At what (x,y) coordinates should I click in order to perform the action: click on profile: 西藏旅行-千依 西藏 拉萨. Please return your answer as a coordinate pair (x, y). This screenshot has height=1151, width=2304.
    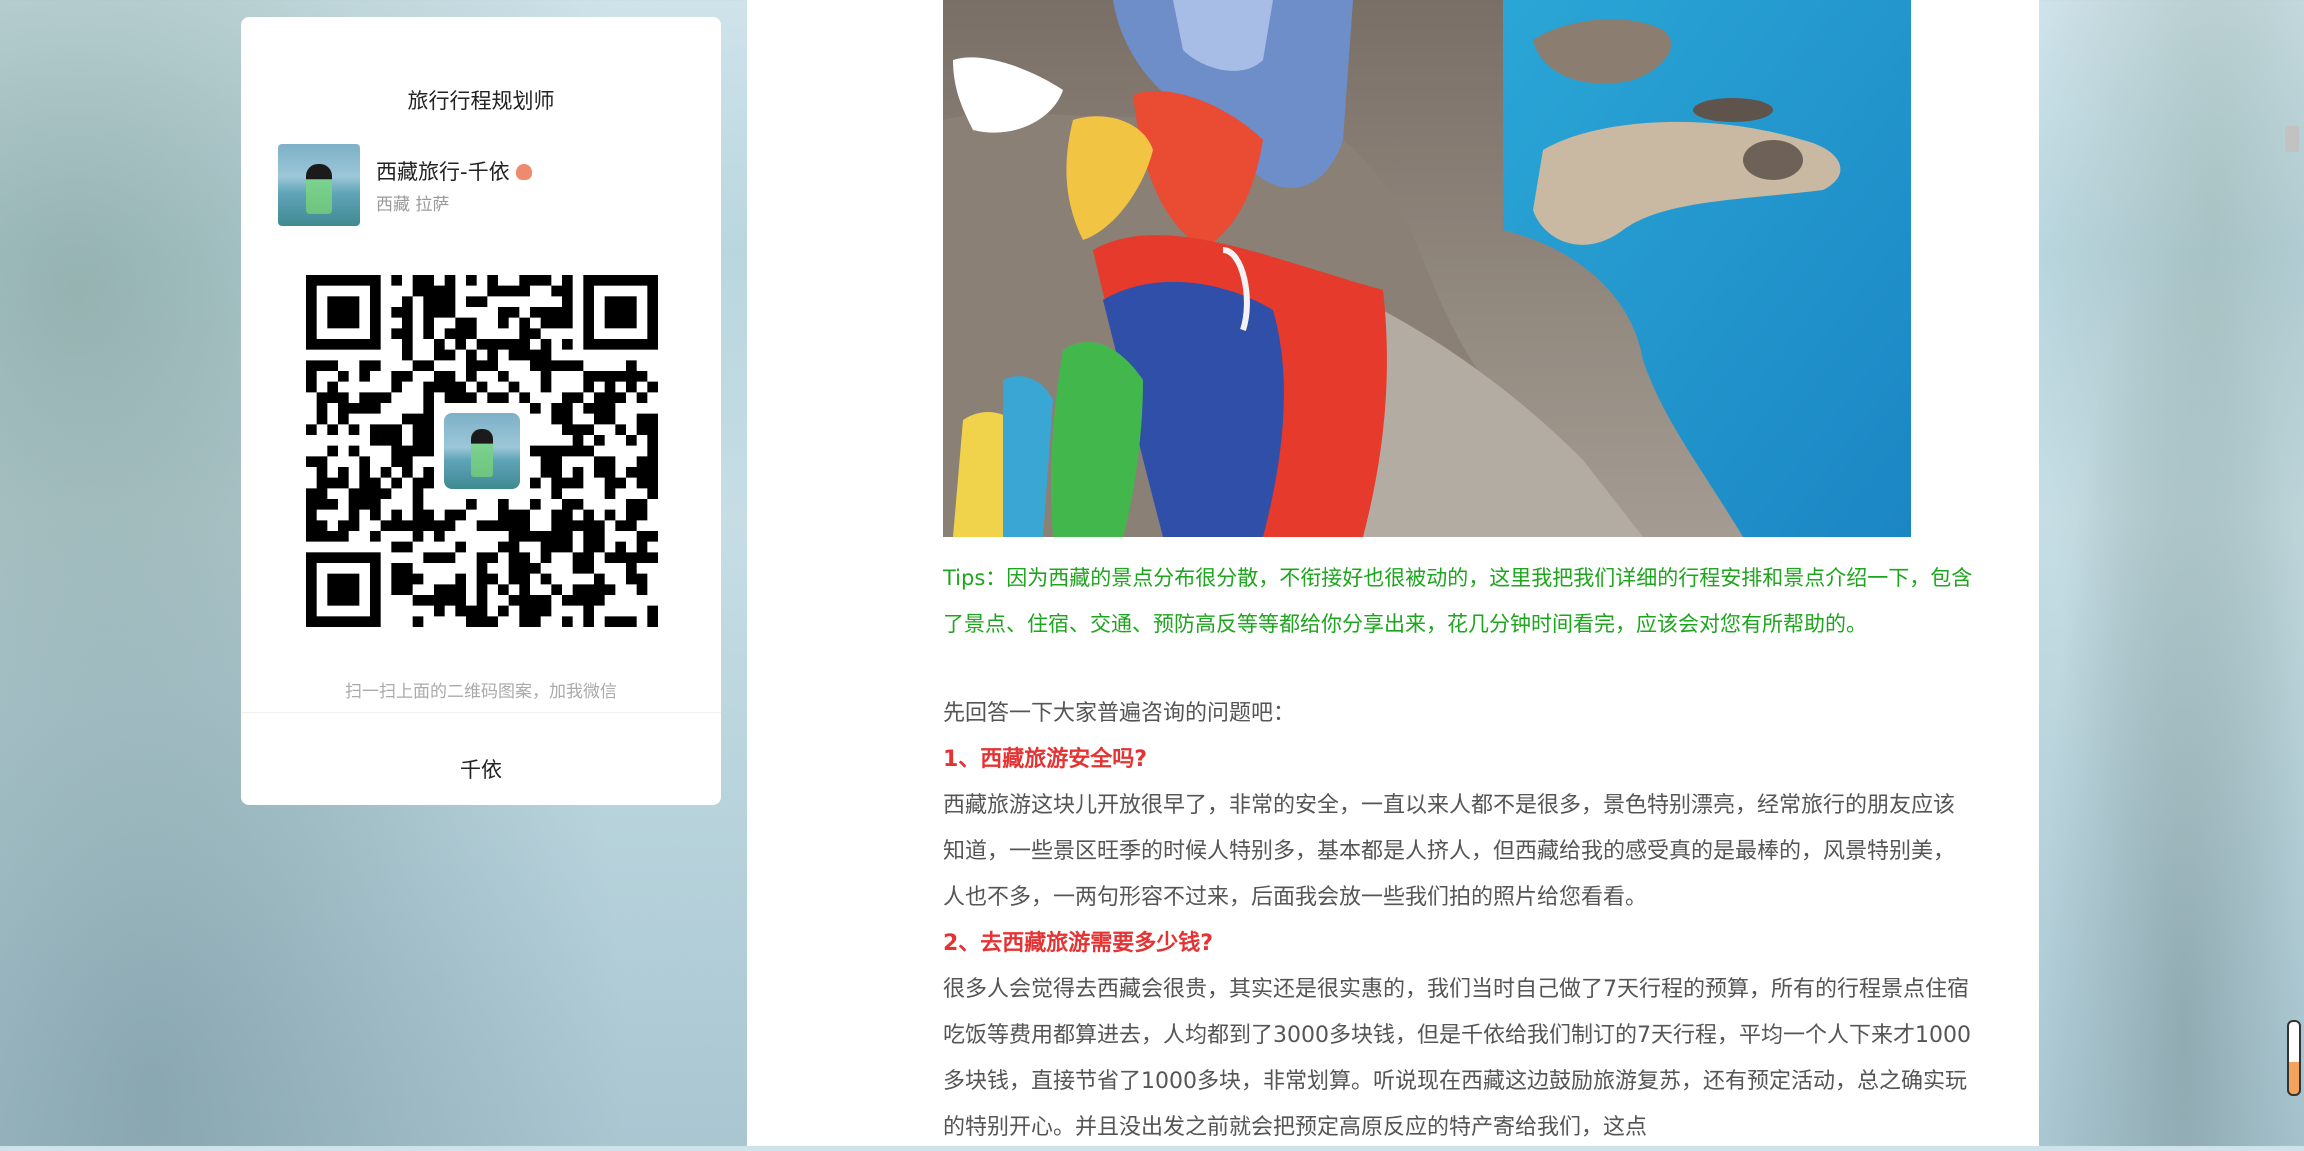
    Looking at the image, I should click on (488, 186).